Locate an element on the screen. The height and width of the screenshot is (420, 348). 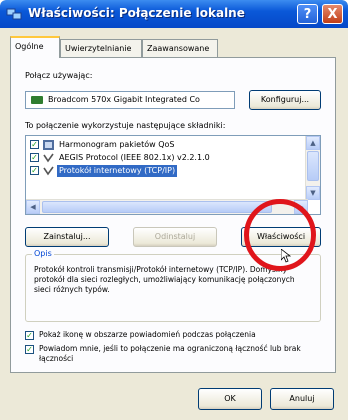
qos-scheduler-icon is located at coordinates (48, 145).